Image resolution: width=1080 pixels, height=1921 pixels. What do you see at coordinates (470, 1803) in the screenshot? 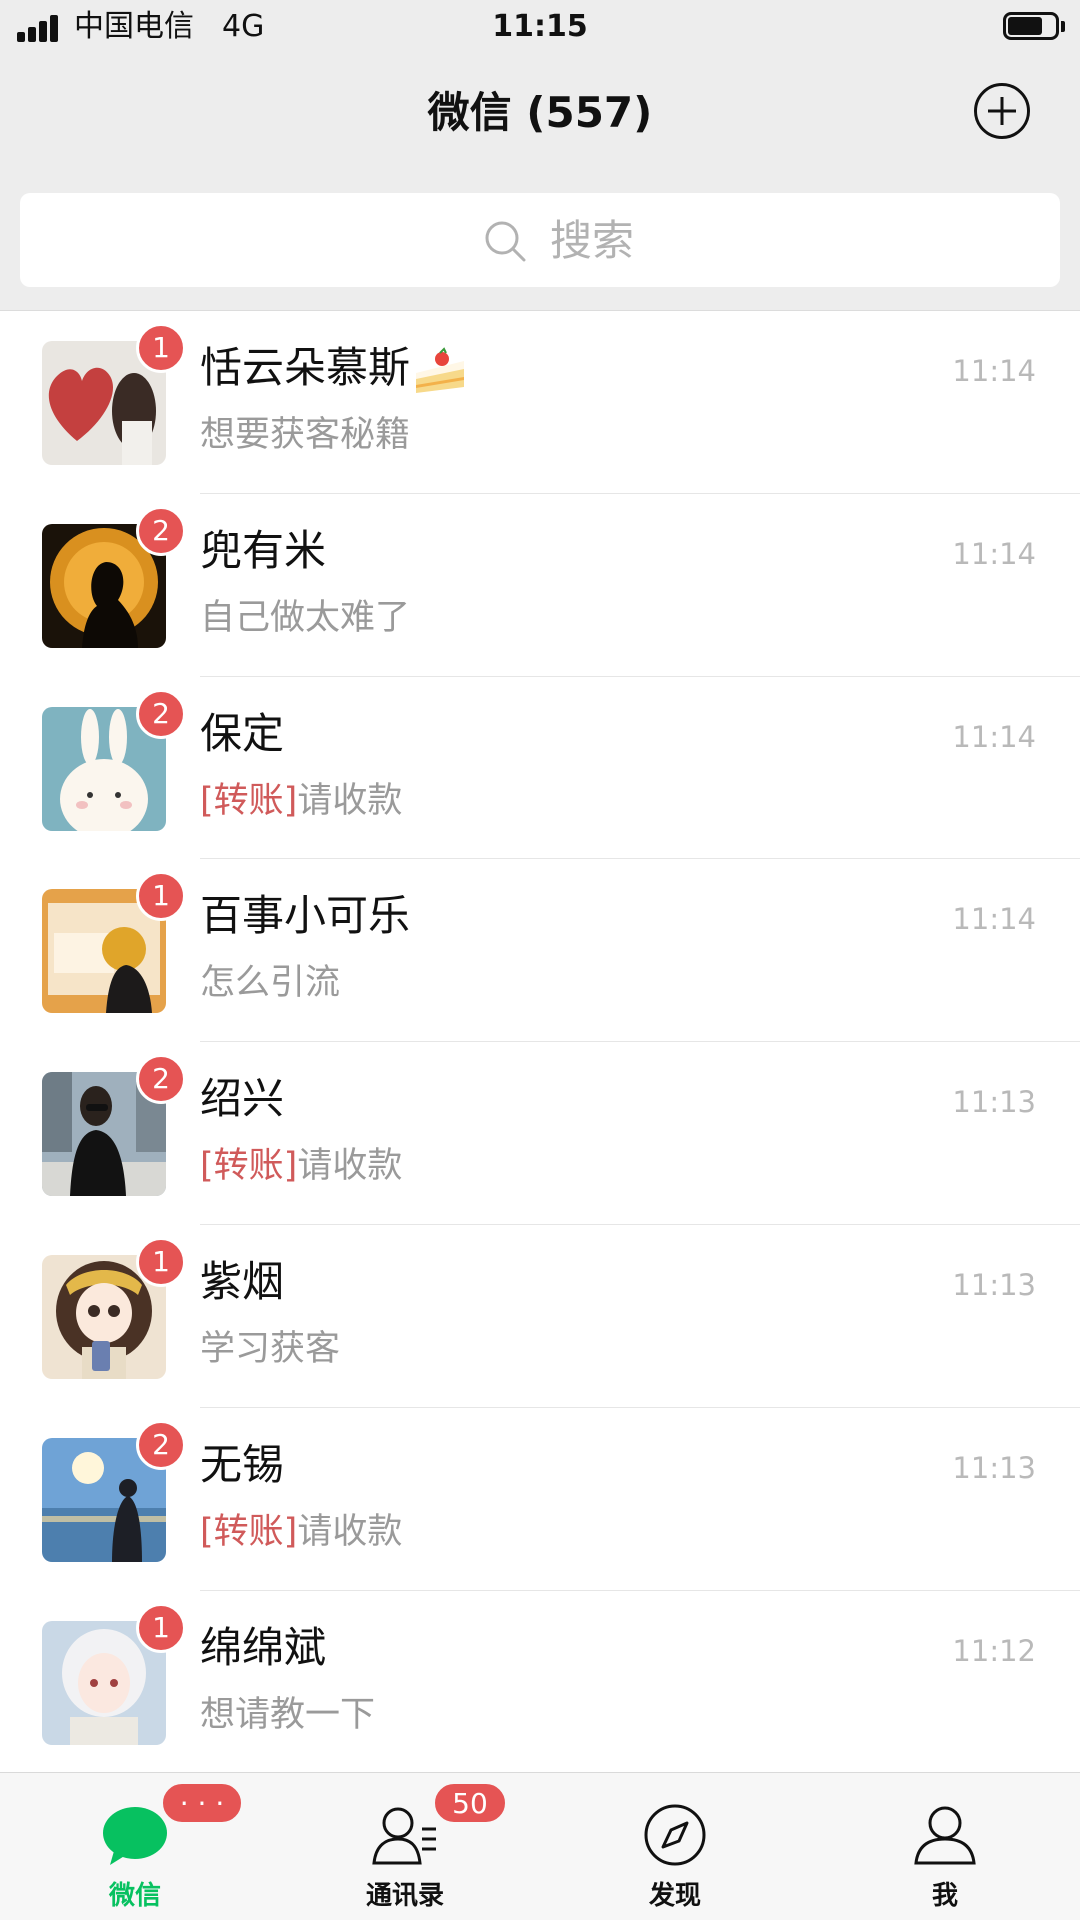
I see `contacts-badge: 50` at bounding box center [470, 1803].